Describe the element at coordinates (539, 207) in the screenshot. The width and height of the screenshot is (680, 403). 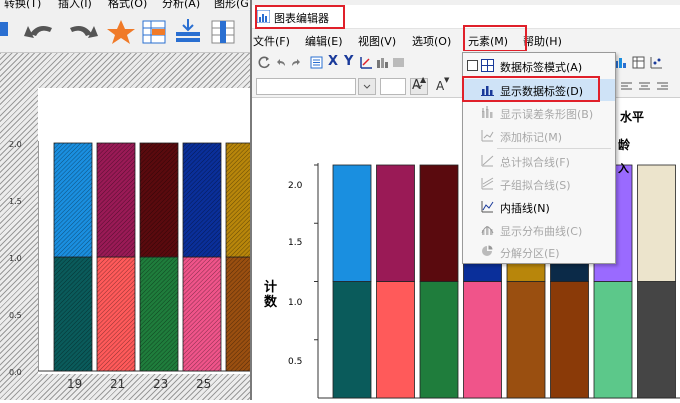
I see `menu-item-interpolation-line: 内插线(N)` at that location.